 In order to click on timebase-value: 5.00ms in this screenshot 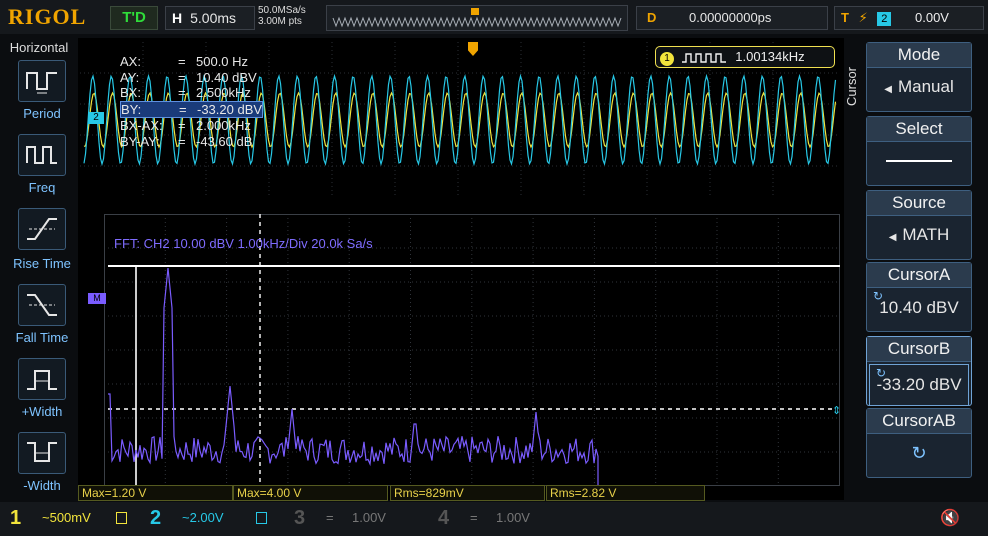, I will do `click(213, 18)`.